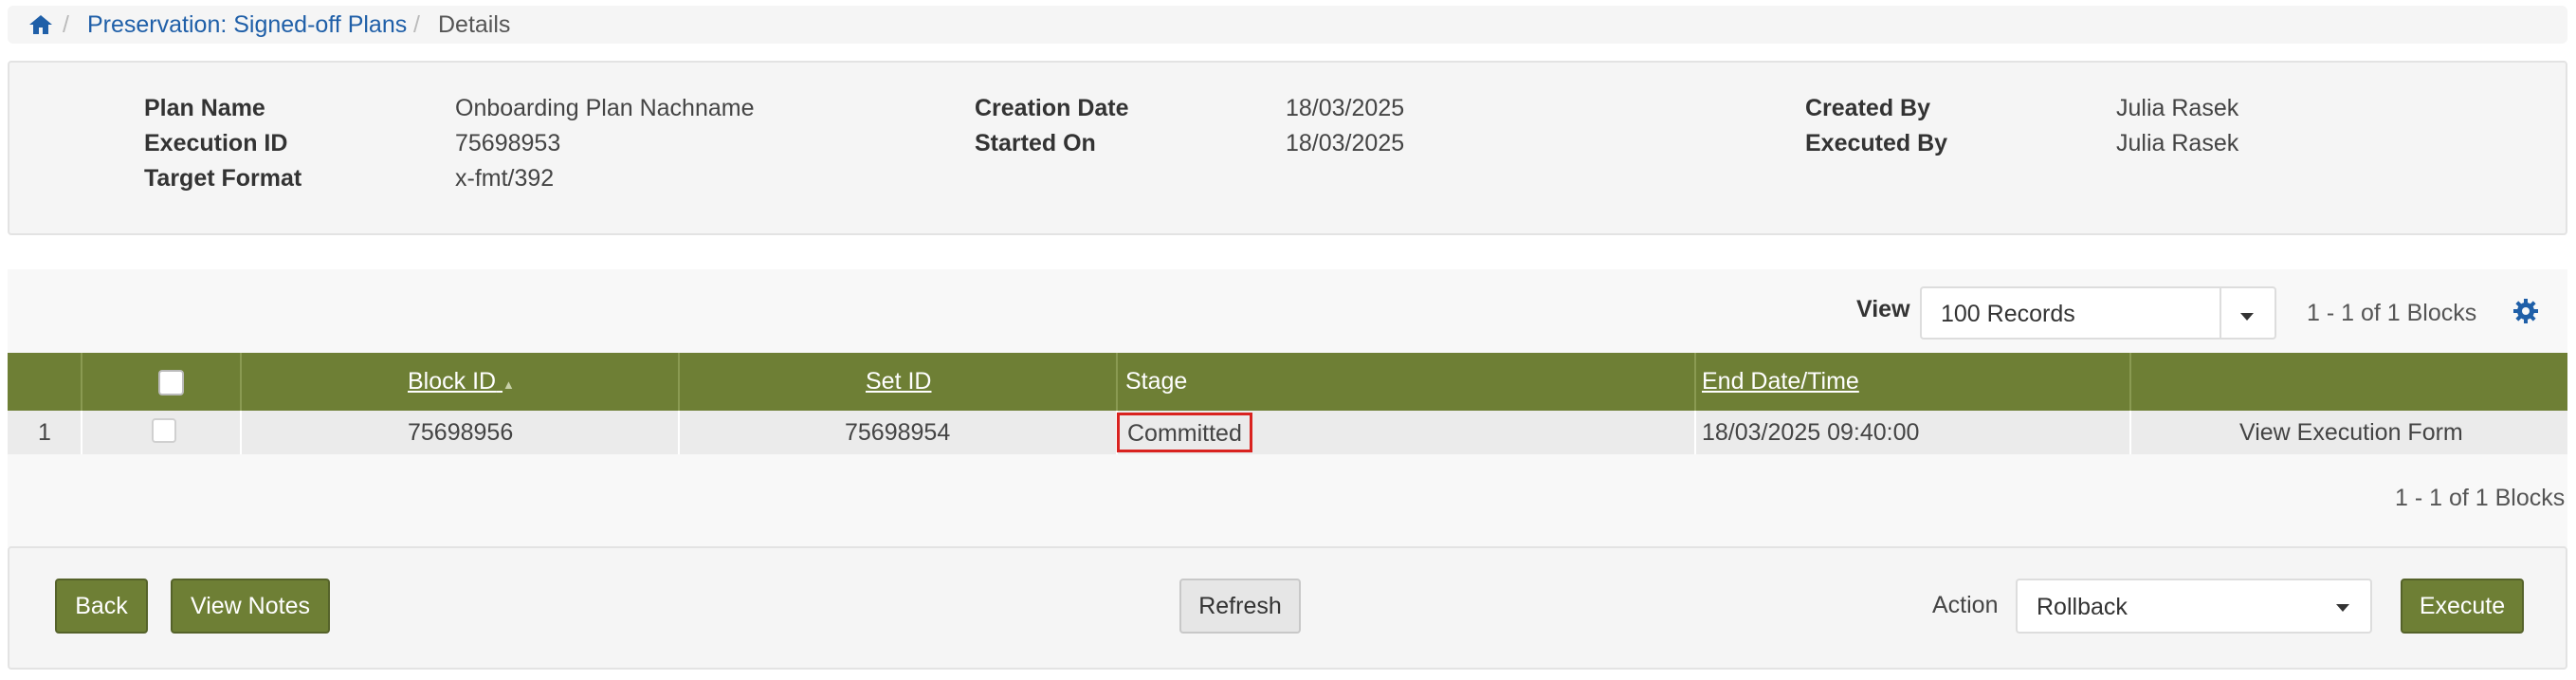 This screenshot has width=2576, height=680. What do you see at coordinates (1287, 382) in the screenshot?
I see `table-header: Block ID ▲ Set ID Stage End Date/Time` at bounding box center [1287, 382].